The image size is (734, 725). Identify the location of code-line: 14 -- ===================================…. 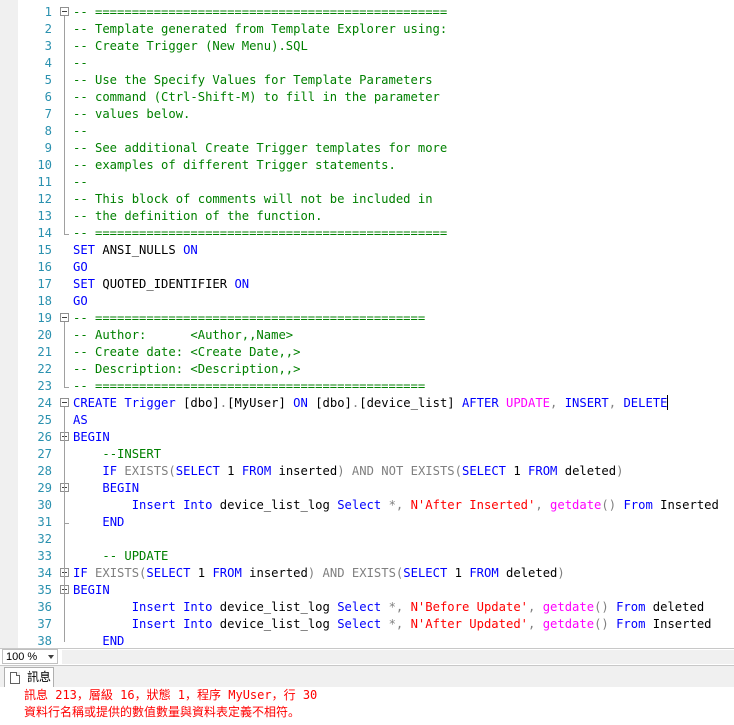
(367, 233).